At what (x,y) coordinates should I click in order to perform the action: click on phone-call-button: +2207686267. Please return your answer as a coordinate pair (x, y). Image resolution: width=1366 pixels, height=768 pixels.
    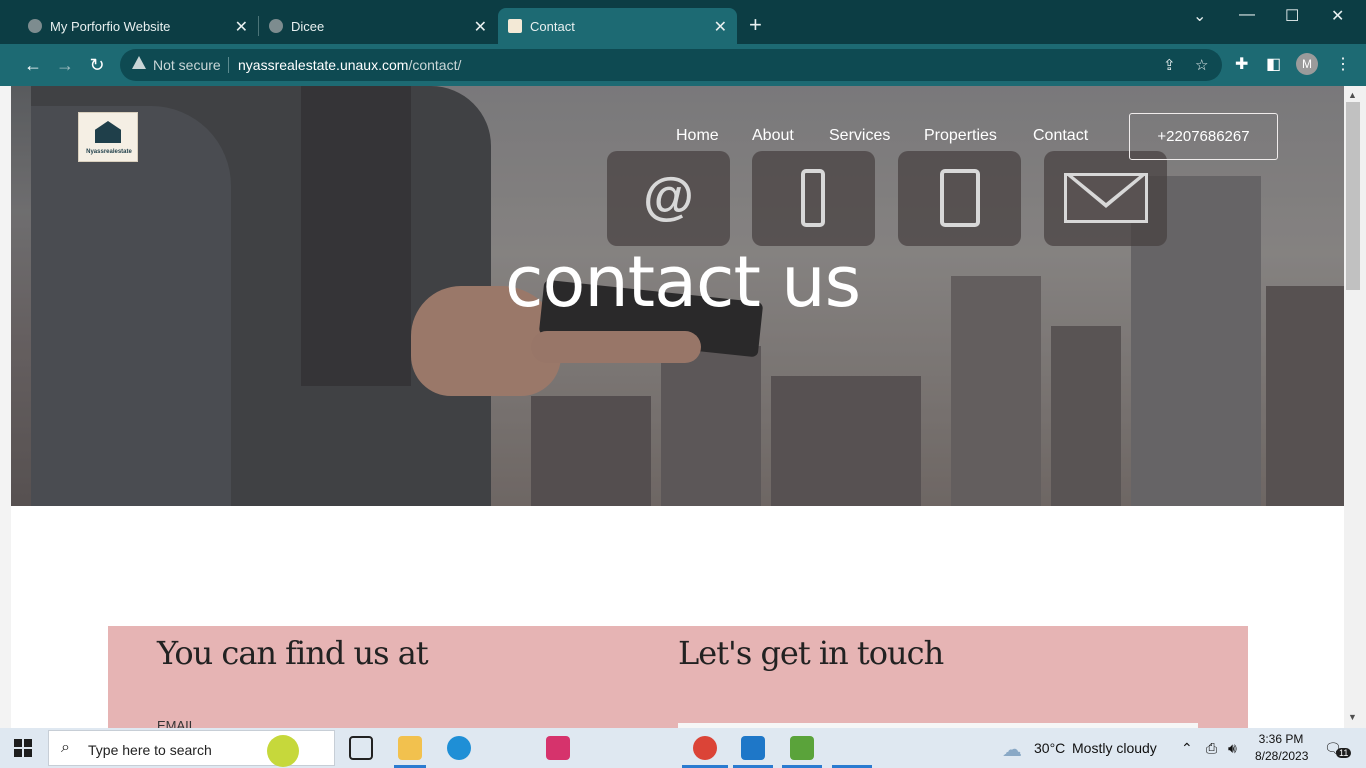
    Looking at the image, I should click on (1203, 136).